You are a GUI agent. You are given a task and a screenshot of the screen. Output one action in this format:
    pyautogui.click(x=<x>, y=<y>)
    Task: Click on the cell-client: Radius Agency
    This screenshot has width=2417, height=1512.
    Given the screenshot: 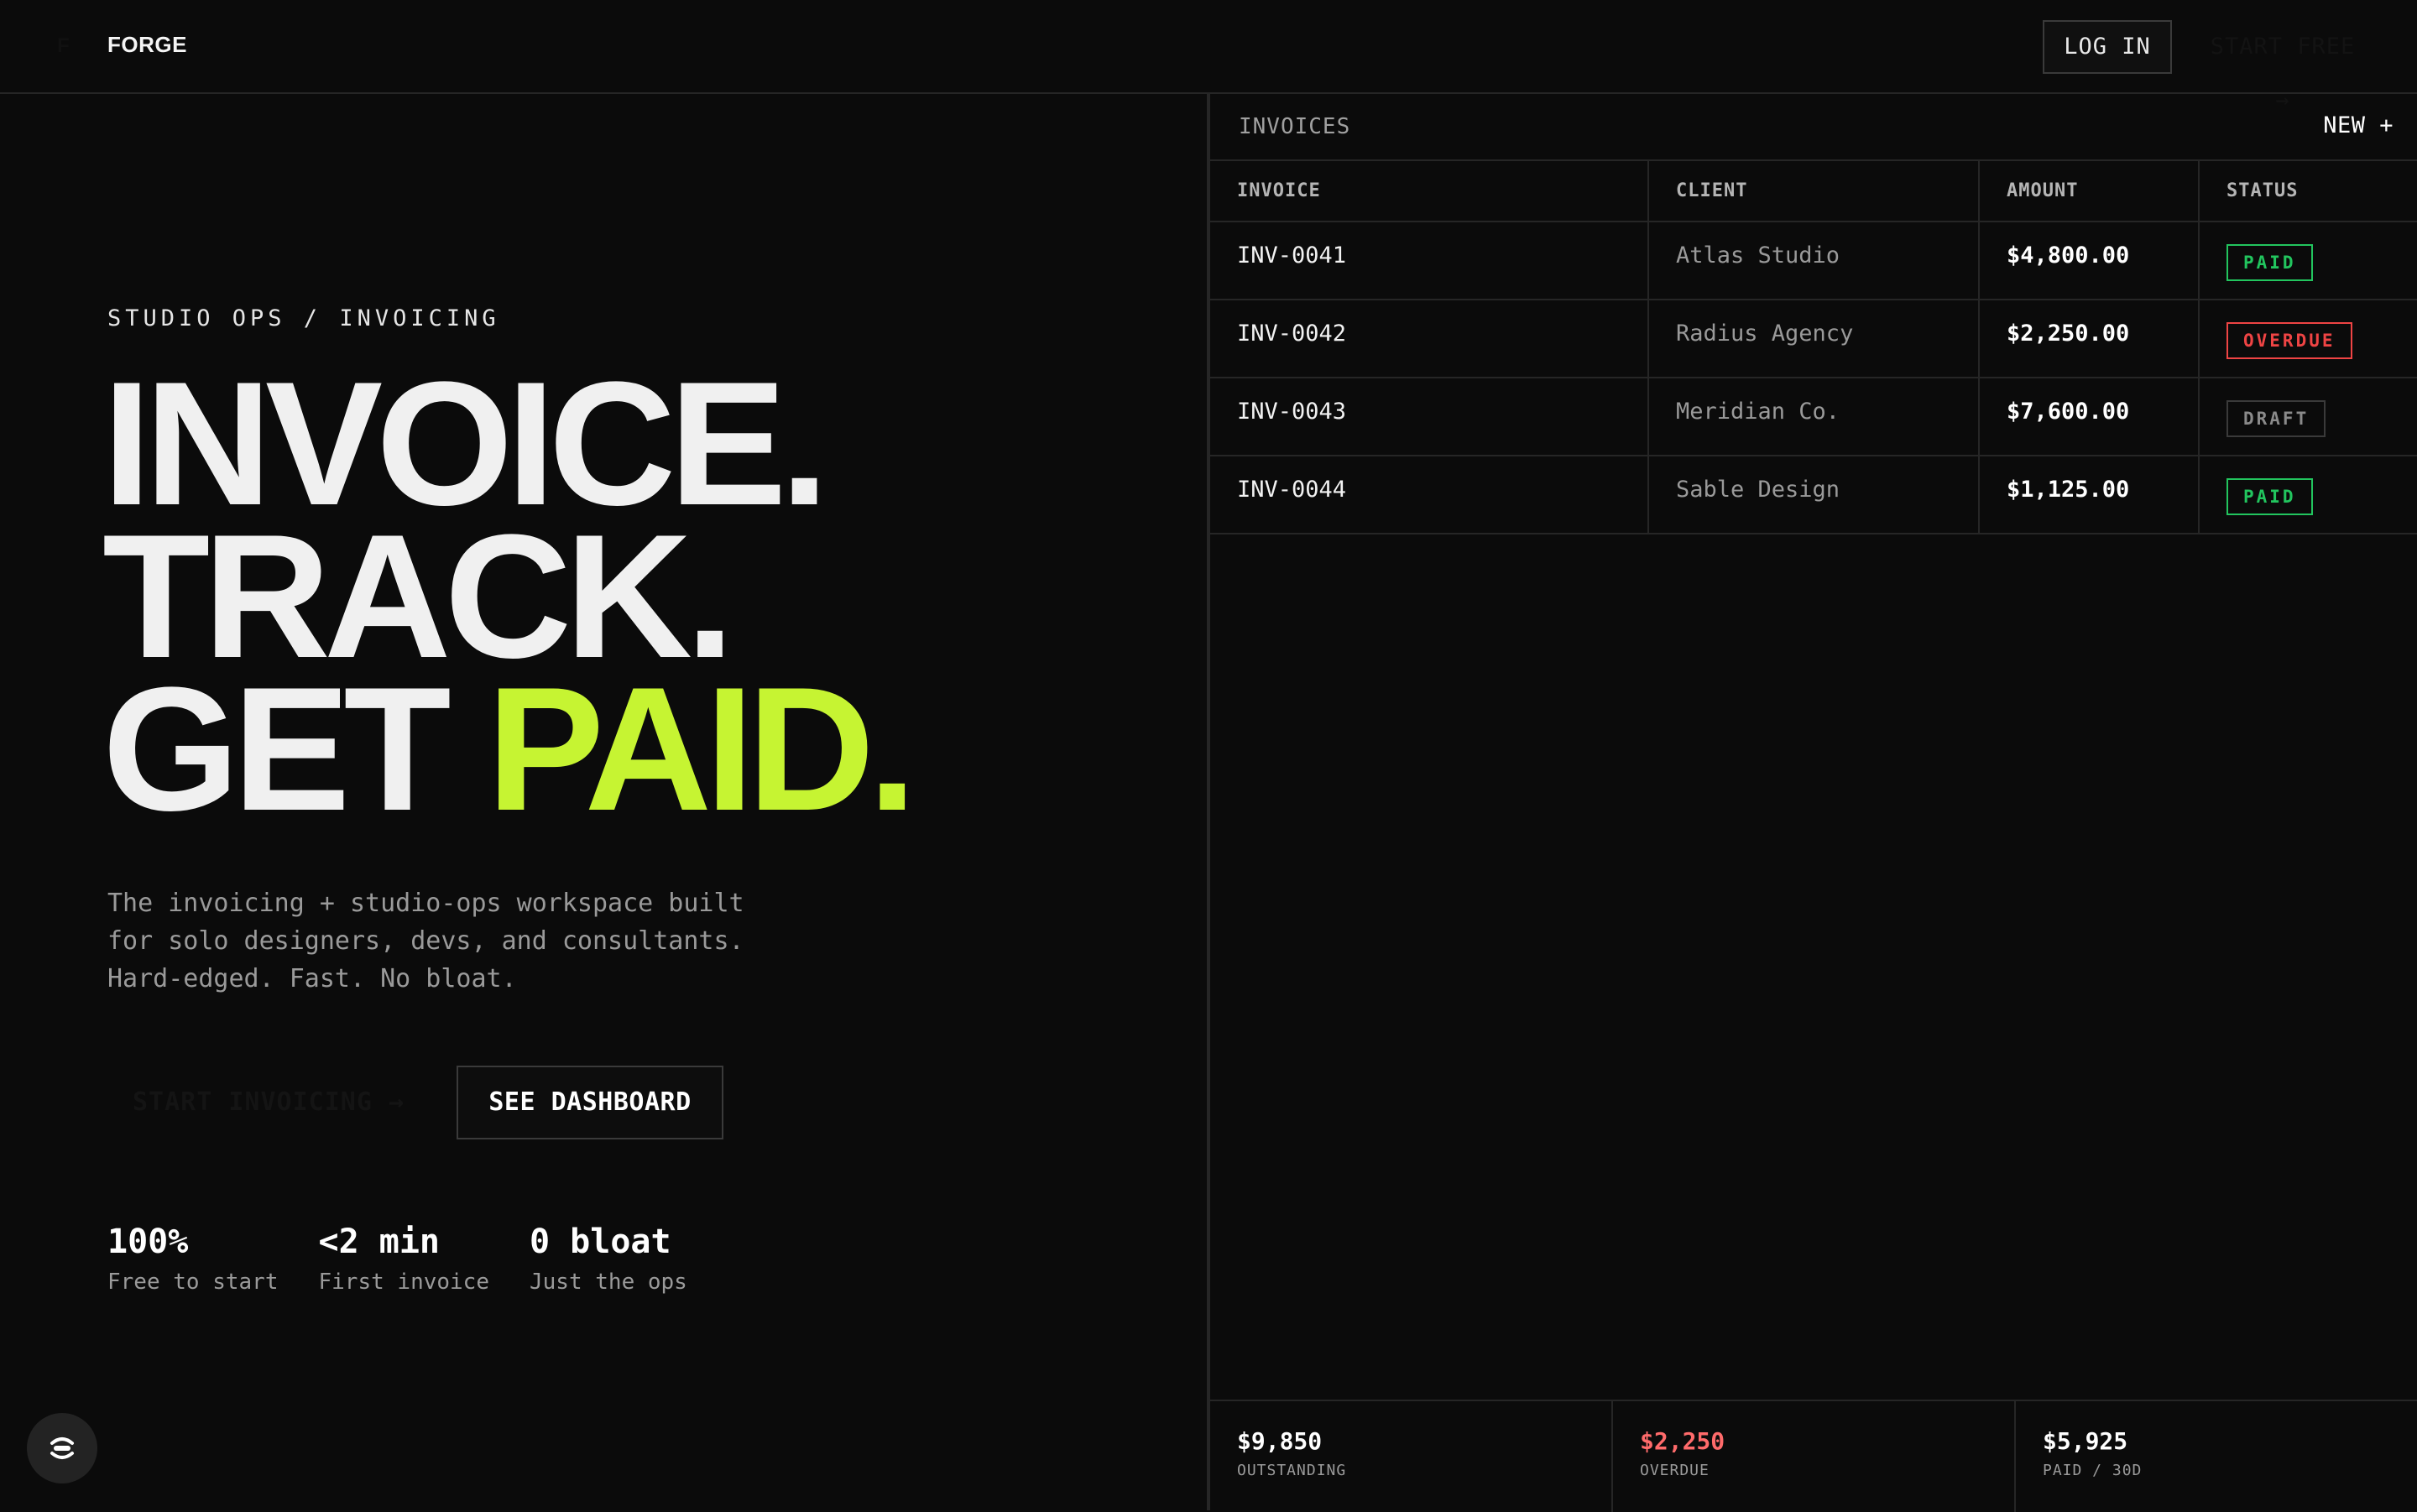 What is the action you would take?
    pyautogui.click(x=1814, y=339)
    